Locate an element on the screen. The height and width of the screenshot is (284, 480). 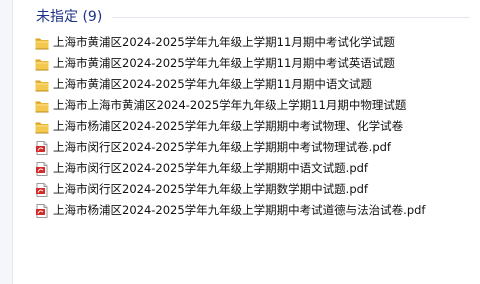
file-item-pdf: 上海市闵行区2024-2025学年九年级上学期期中语文试题.pdf is located at coordinates (253, 168).